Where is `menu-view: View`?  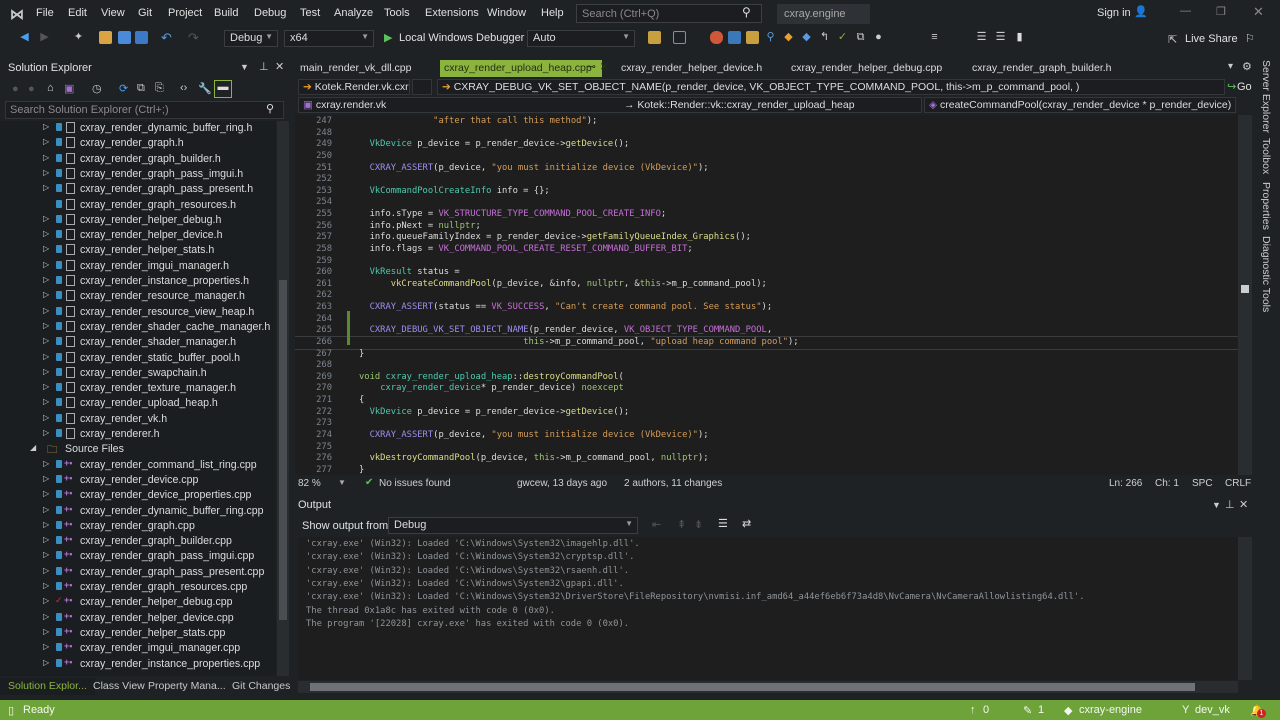 menu-view: View is located at coordinates (113, 13).